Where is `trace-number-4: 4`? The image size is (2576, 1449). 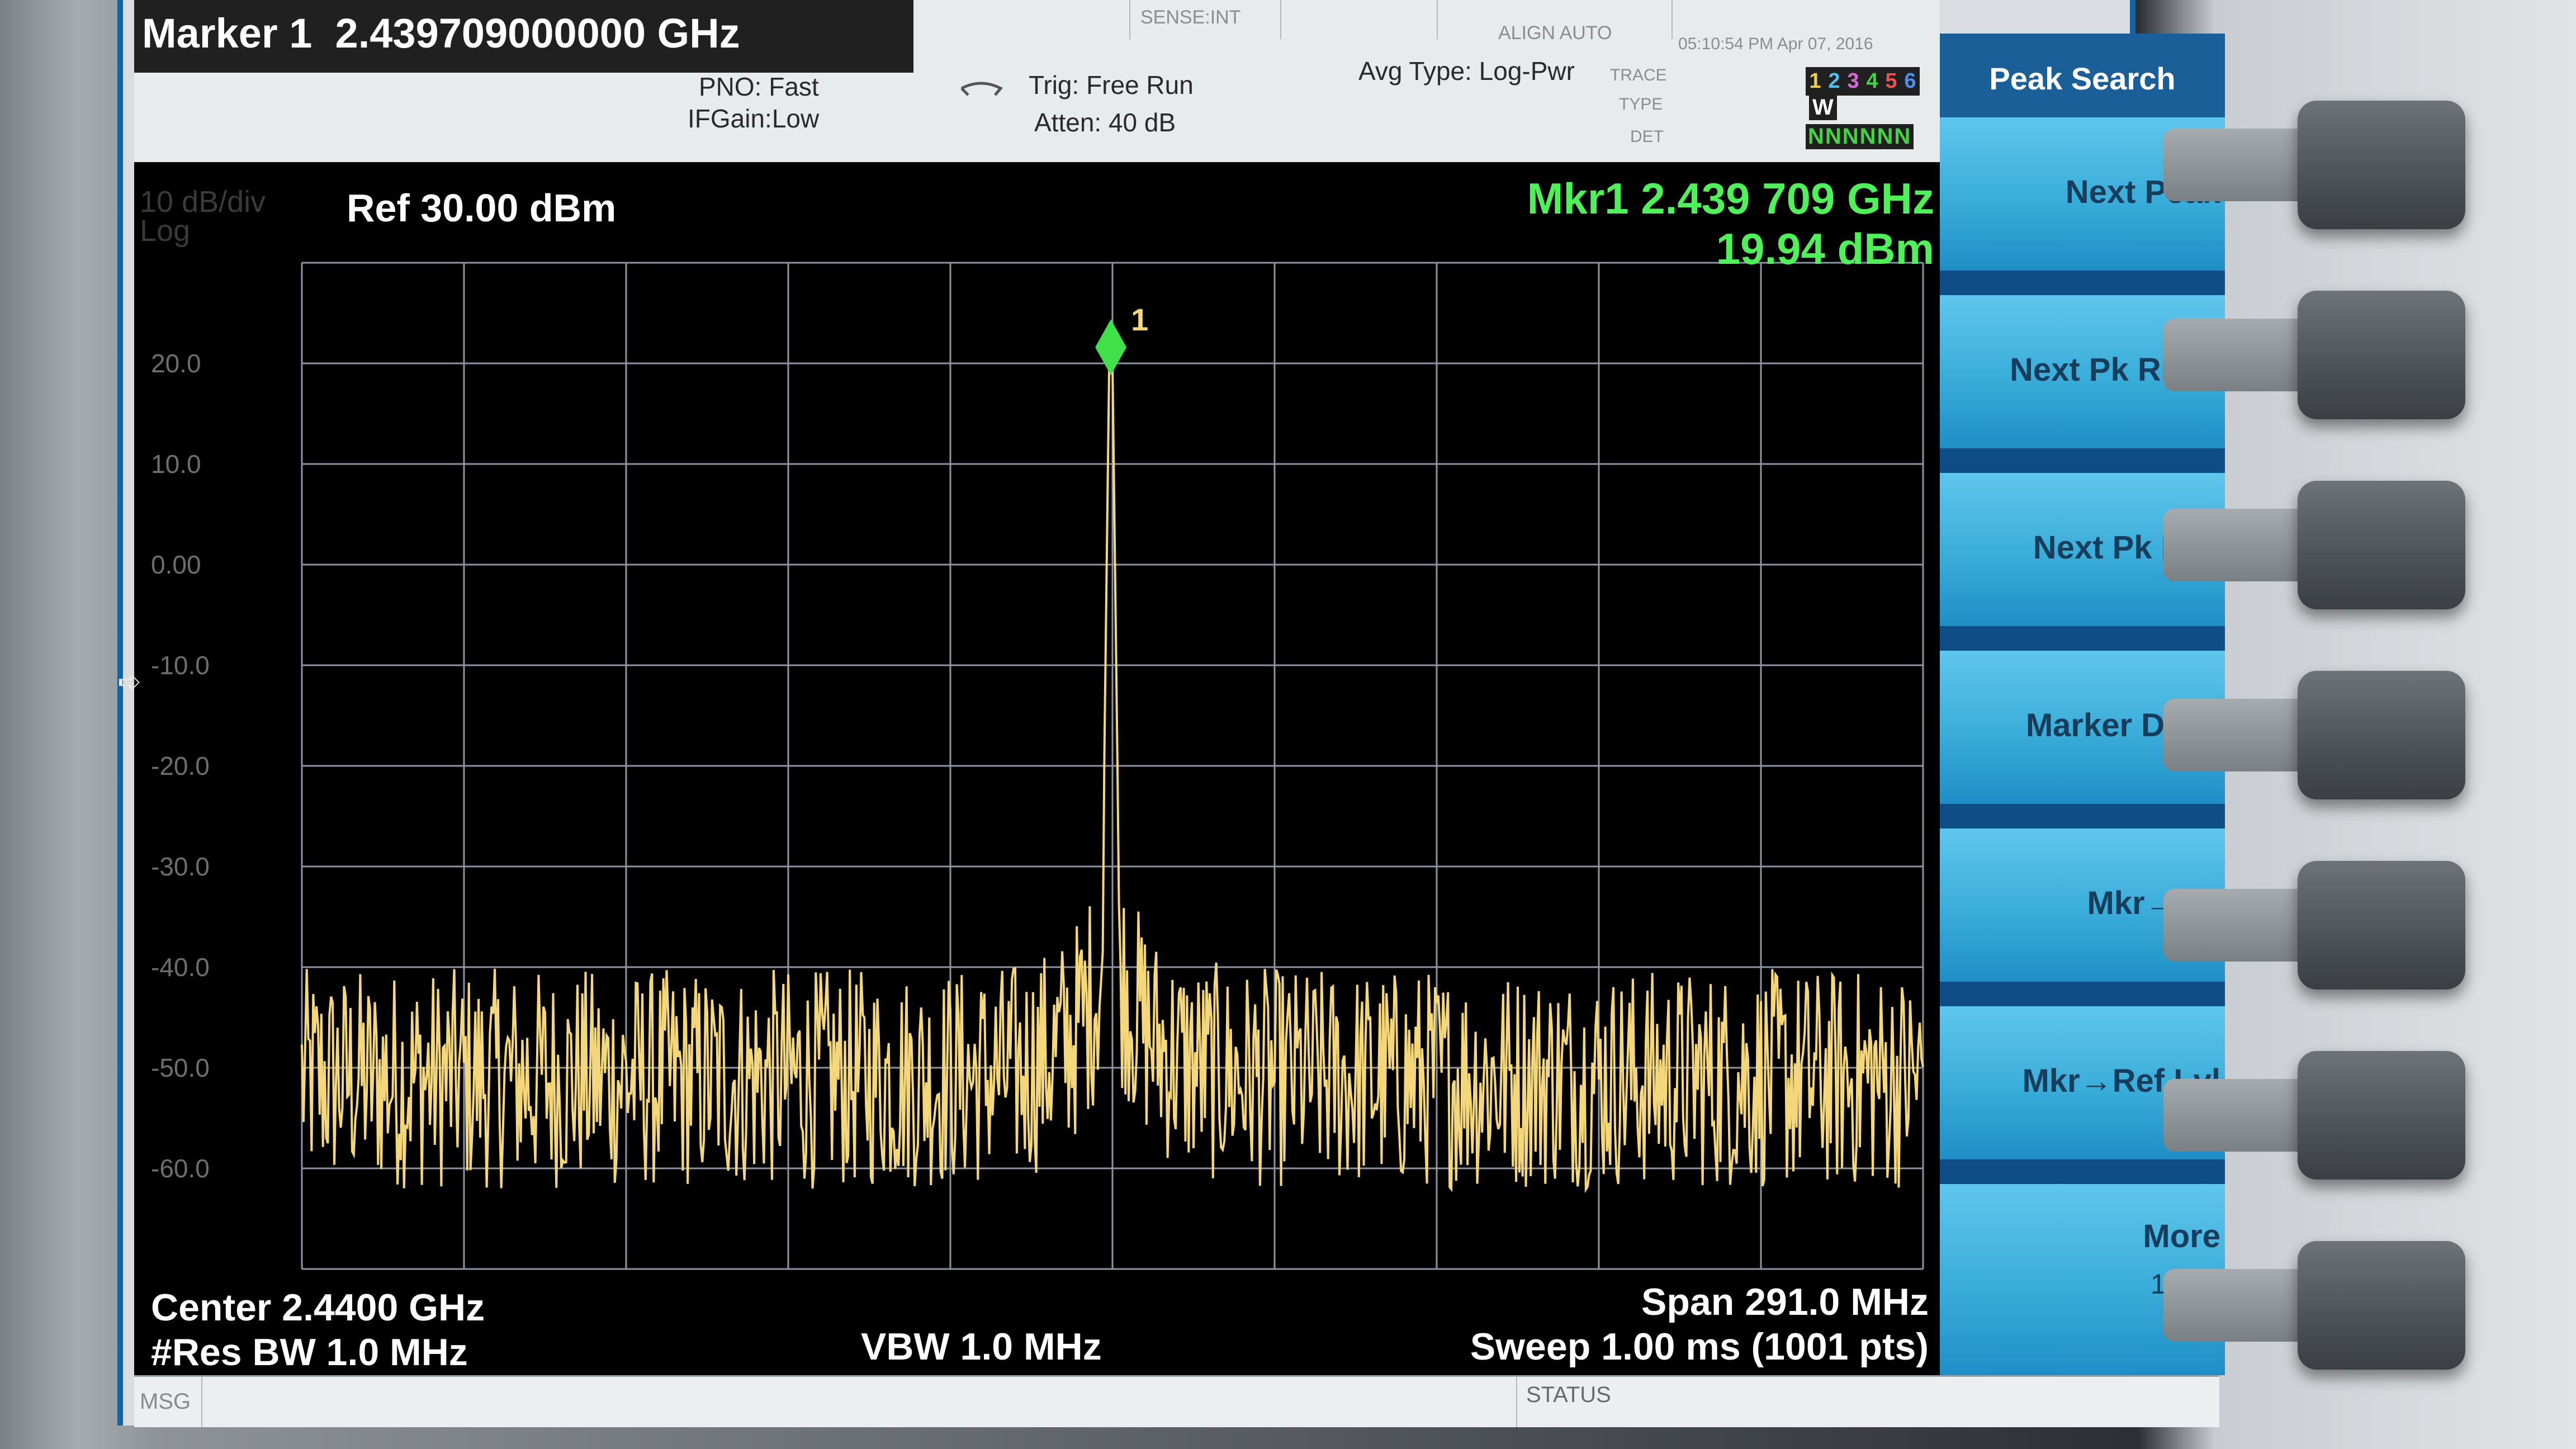 trace-number-4: 4 is located at coordinates (1873, 81).